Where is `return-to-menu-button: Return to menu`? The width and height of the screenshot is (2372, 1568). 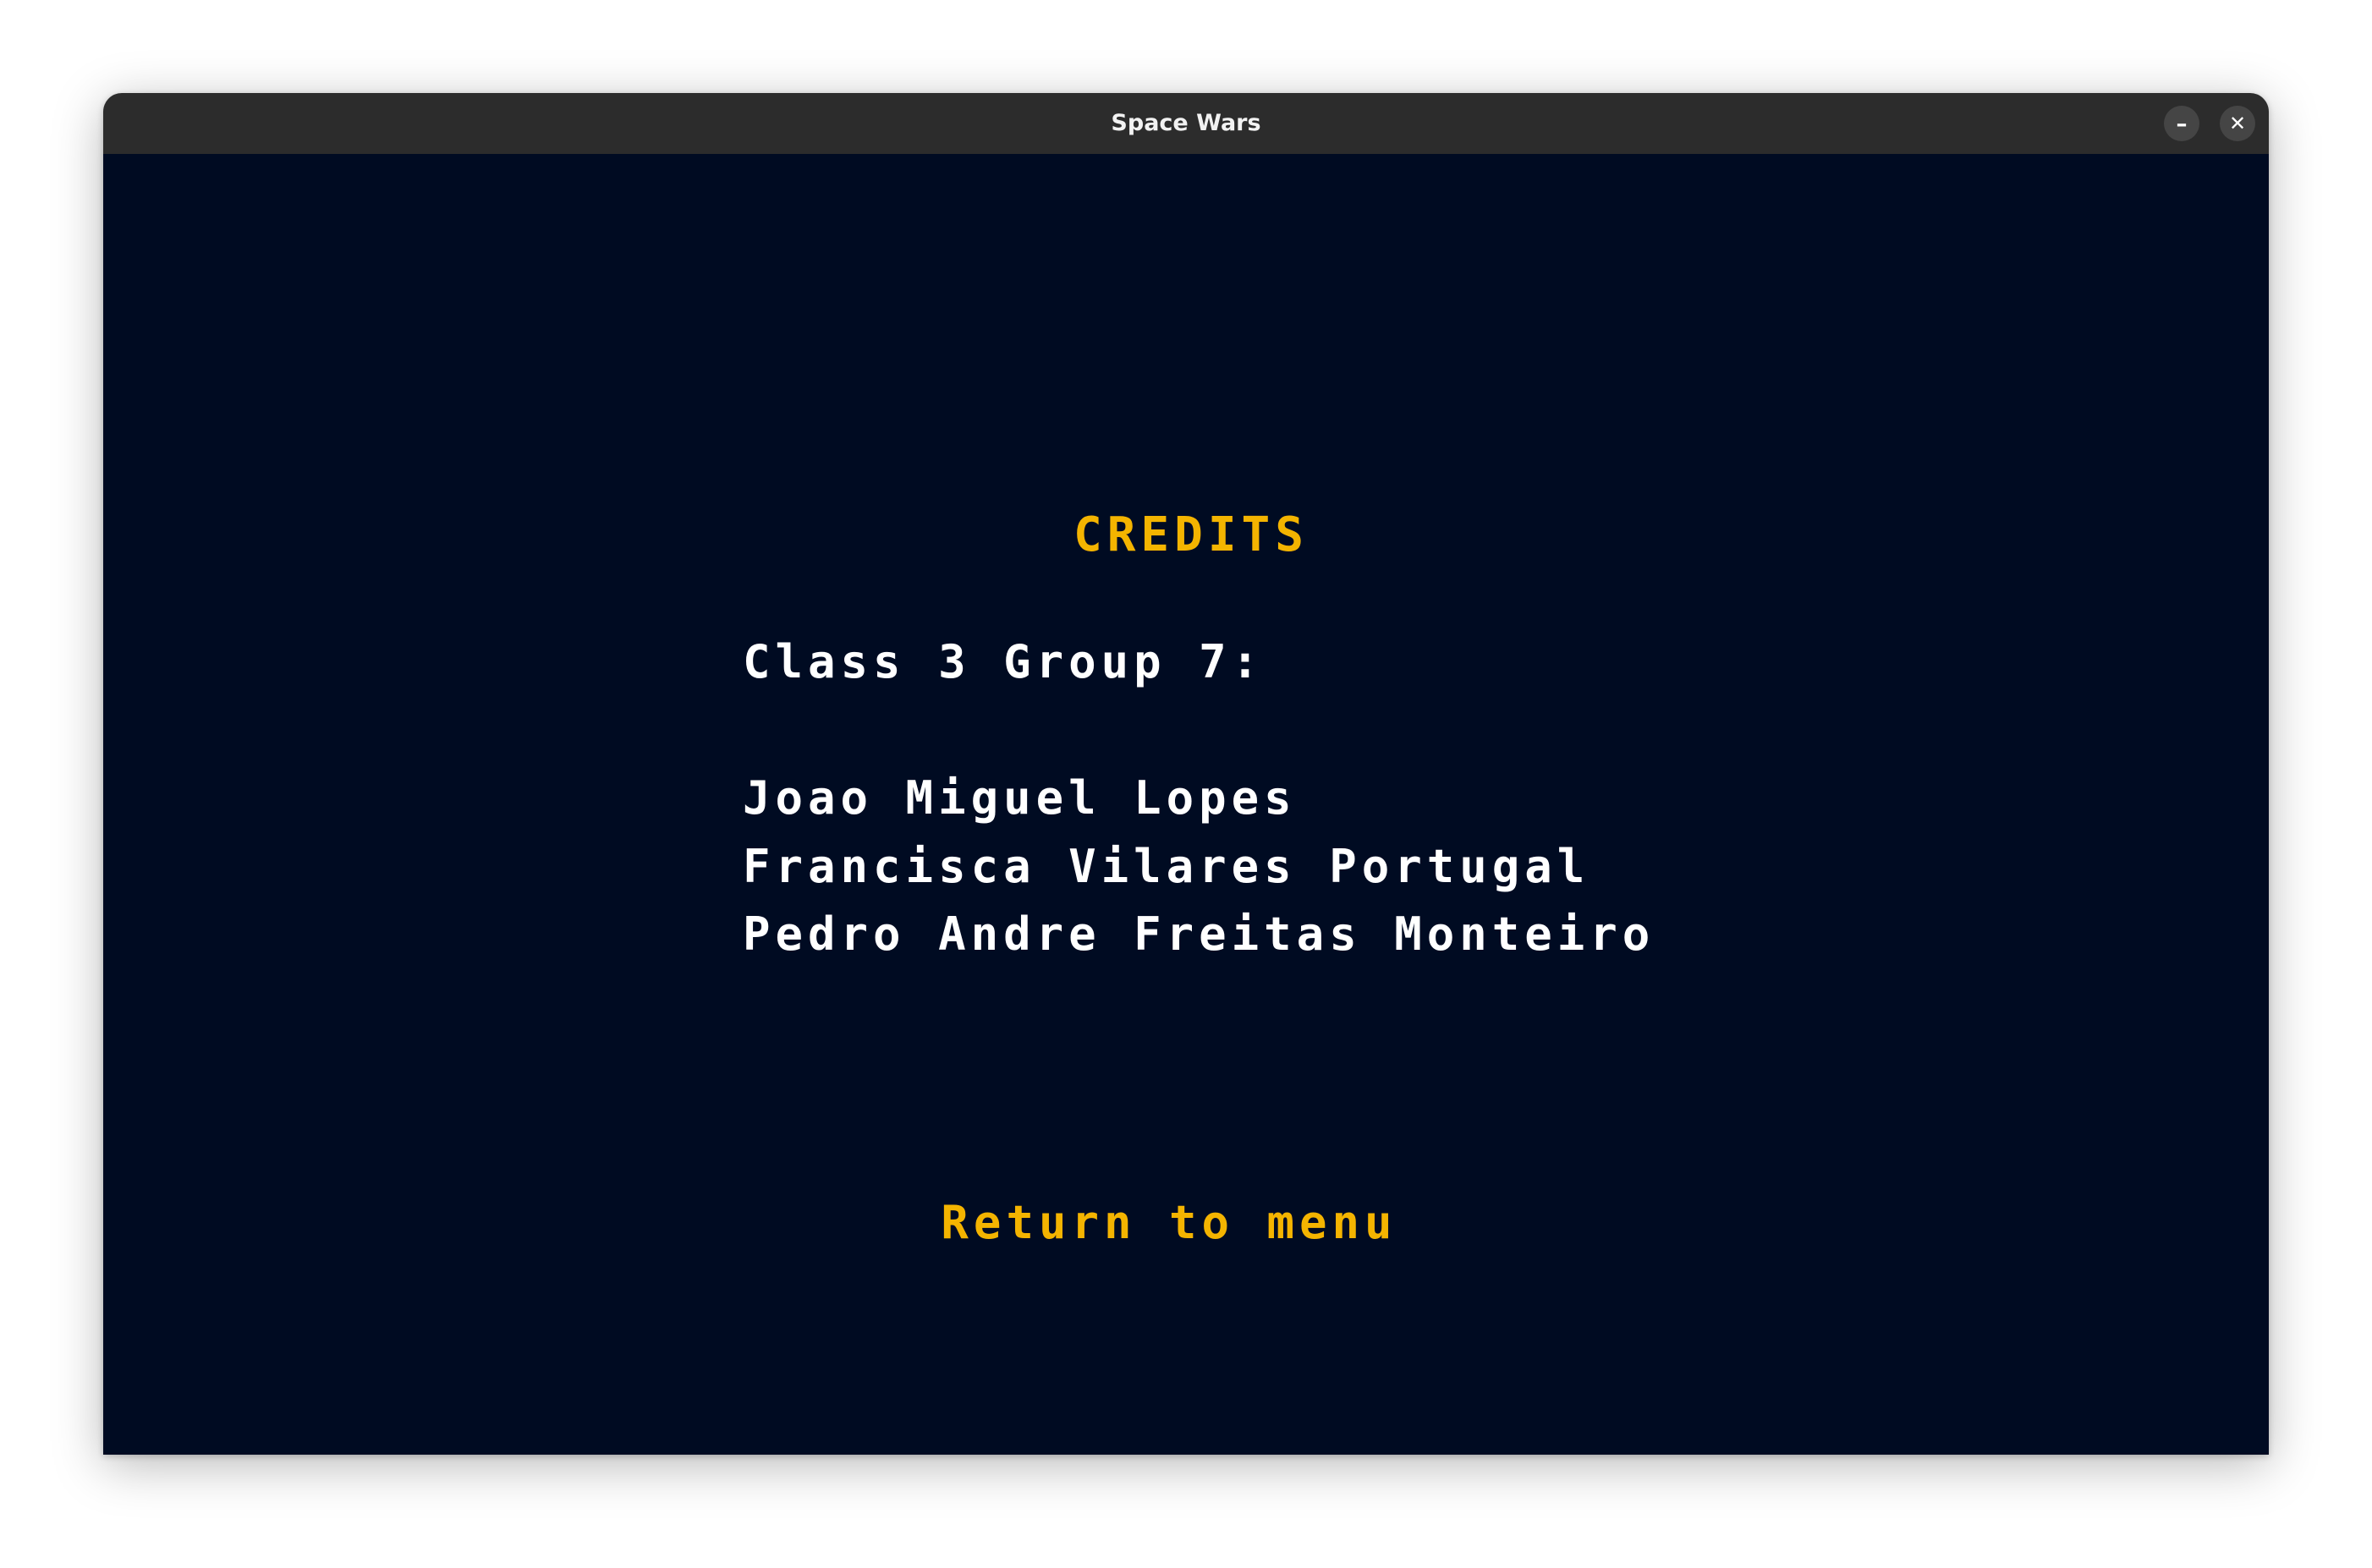 return-to-menu-button: Return to menu is located at coordinates (1177, 1222).